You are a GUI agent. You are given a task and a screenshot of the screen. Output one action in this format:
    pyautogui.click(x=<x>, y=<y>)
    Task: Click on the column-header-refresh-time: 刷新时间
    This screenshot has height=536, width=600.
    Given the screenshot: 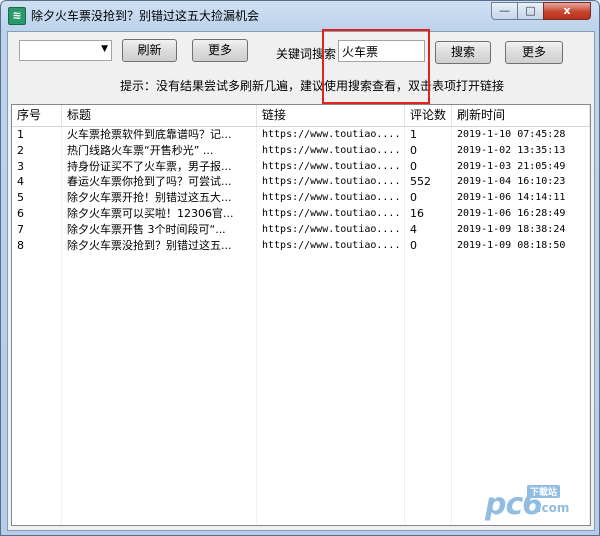 What is the action you would take?
    pyautogui.click(x=521, y=115)
    